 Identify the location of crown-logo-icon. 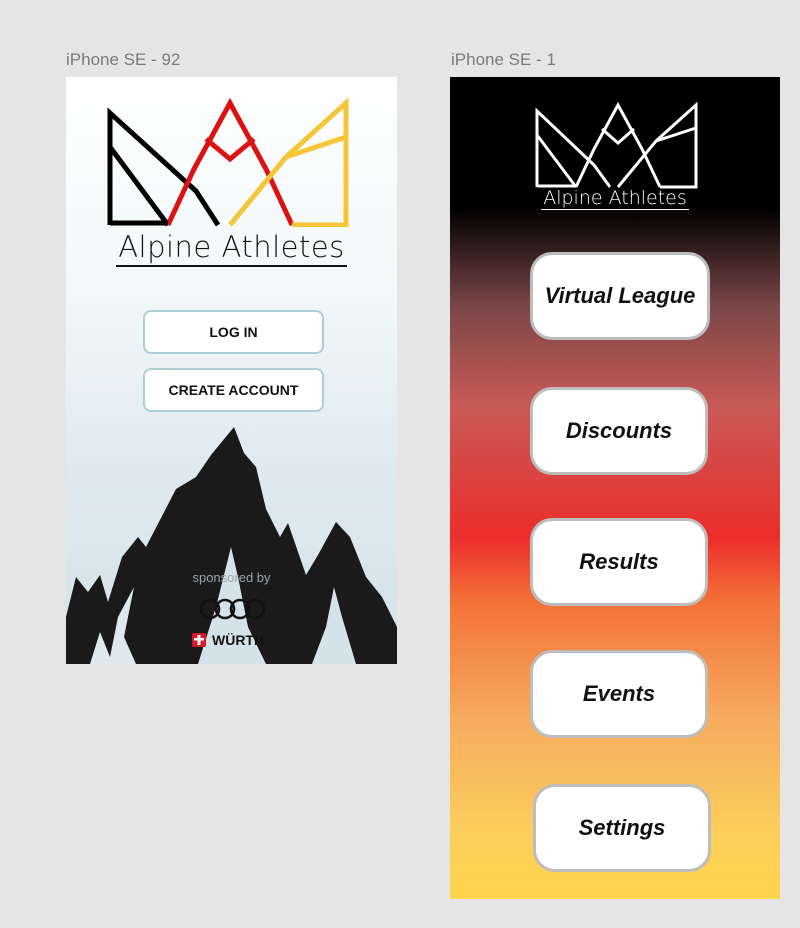
(228, 162).